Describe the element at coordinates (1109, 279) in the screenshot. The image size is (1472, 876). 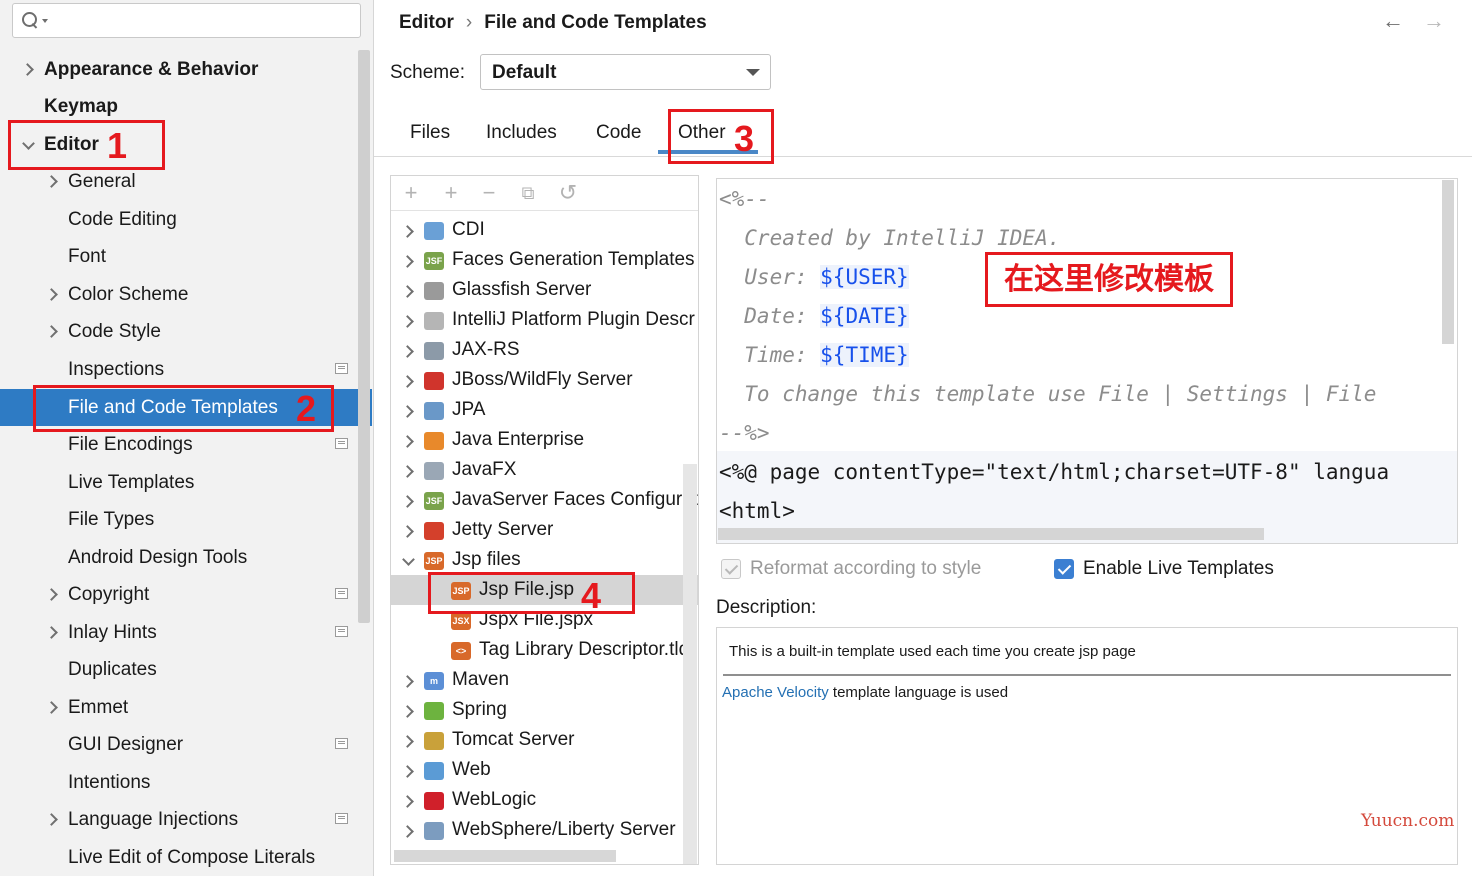
I see `annotation-note: 在这里修改模板` at that location.